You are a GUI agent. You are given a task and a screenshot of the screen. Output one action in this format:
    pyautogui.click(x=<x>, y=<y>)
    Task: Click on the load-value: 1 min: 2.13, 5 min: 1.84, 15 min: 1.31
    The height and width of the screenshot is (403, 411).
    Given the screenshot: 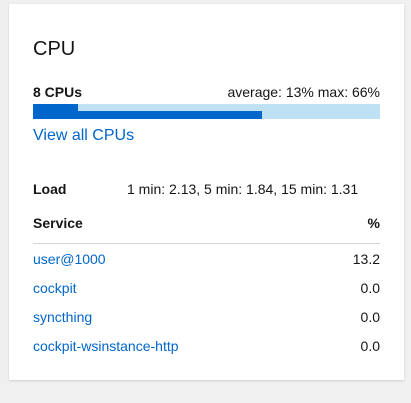 What is the action you would take?
    pyautogui.click(x=243, y=189)
    